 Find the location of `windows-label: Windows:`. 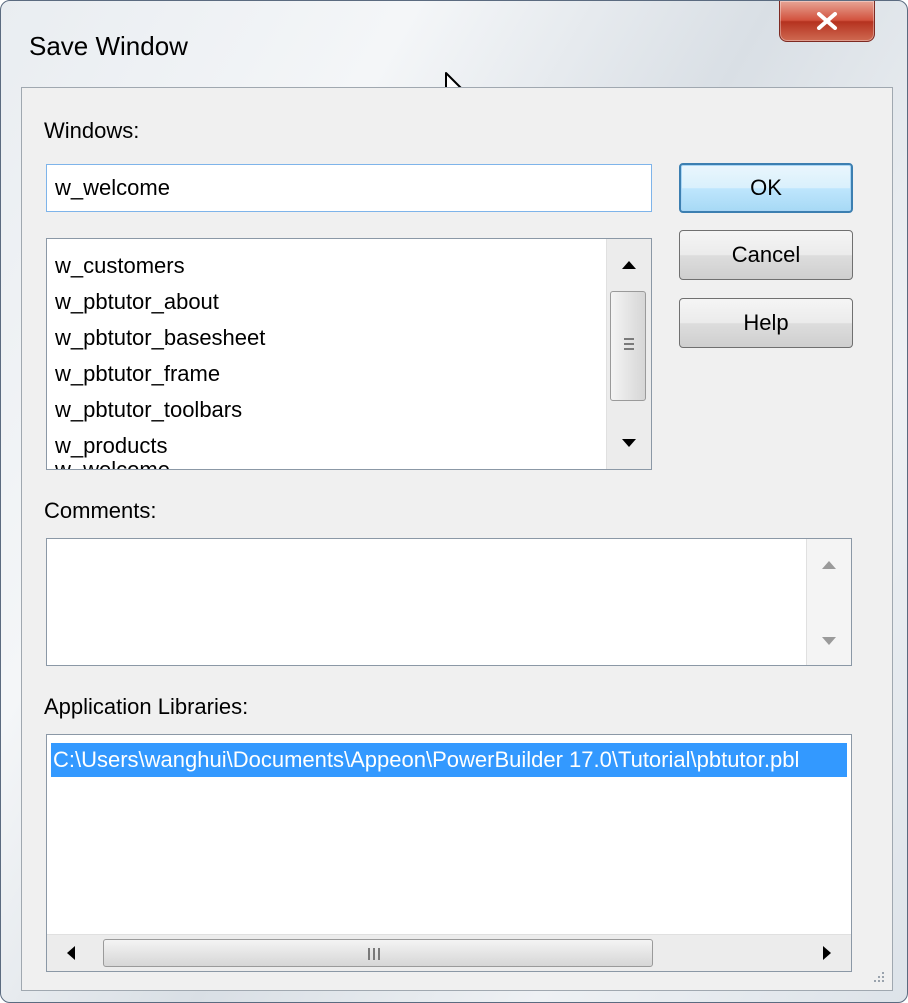

windows-label: Windows: is located at coordinates (92, 130).